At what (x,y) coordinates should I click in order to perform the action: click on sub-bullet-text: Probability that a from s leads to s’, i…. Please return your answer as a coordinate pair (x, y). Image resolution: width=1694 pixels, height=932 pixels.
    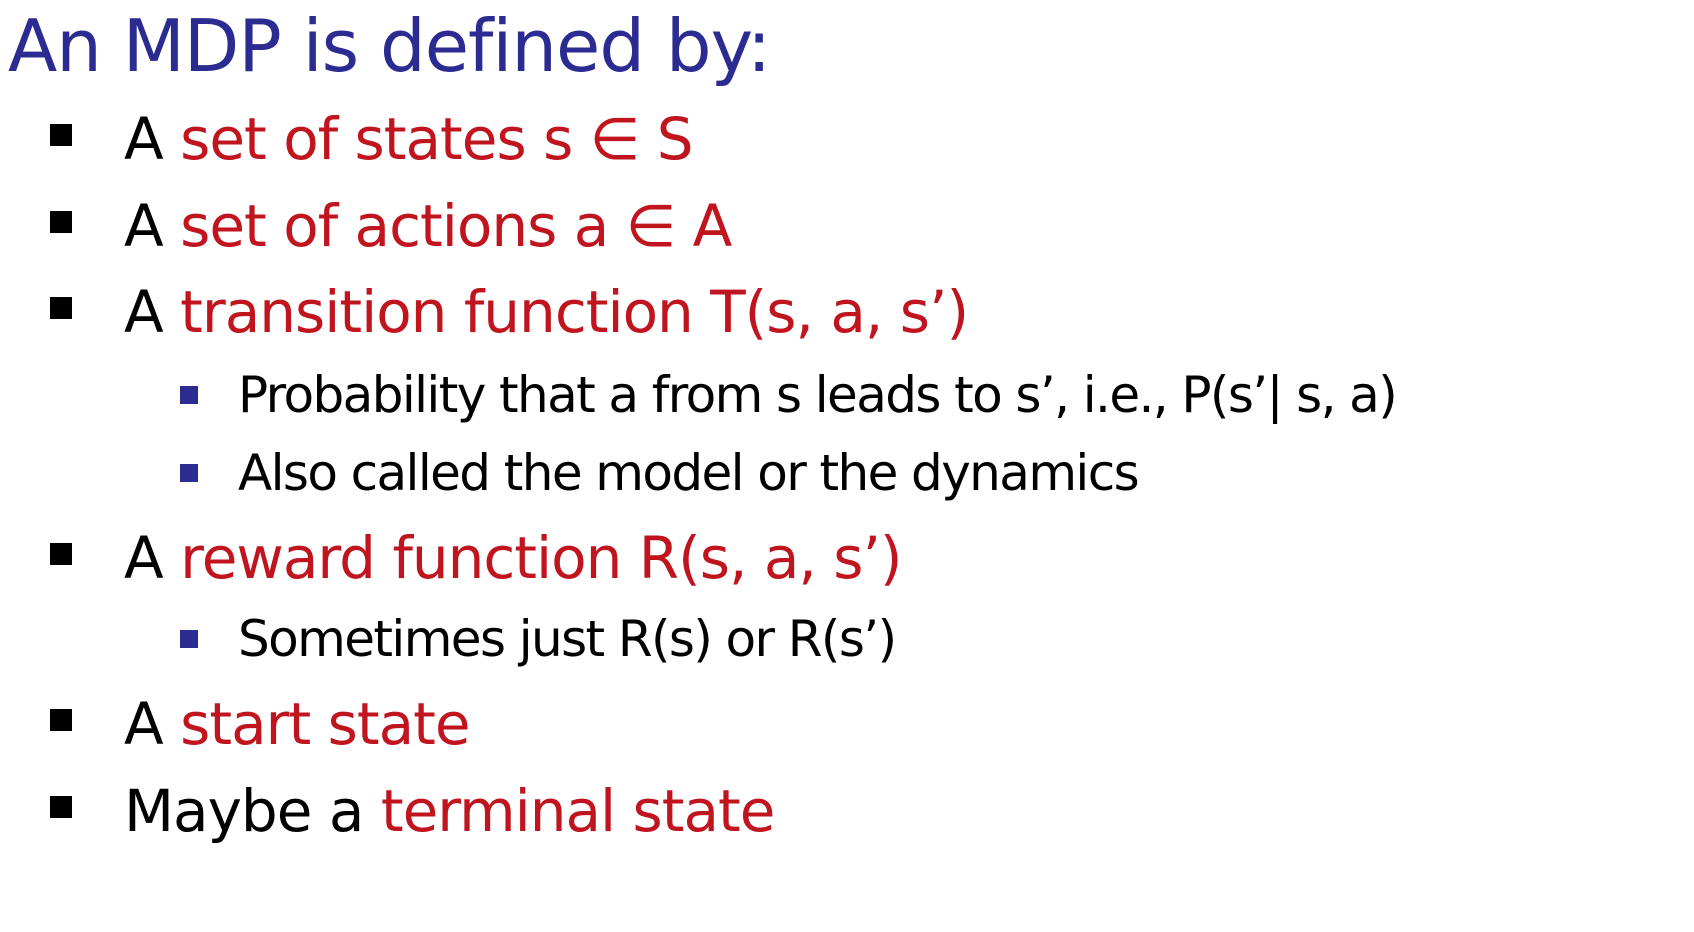
    Looking at the image, I should click on (818, 395).